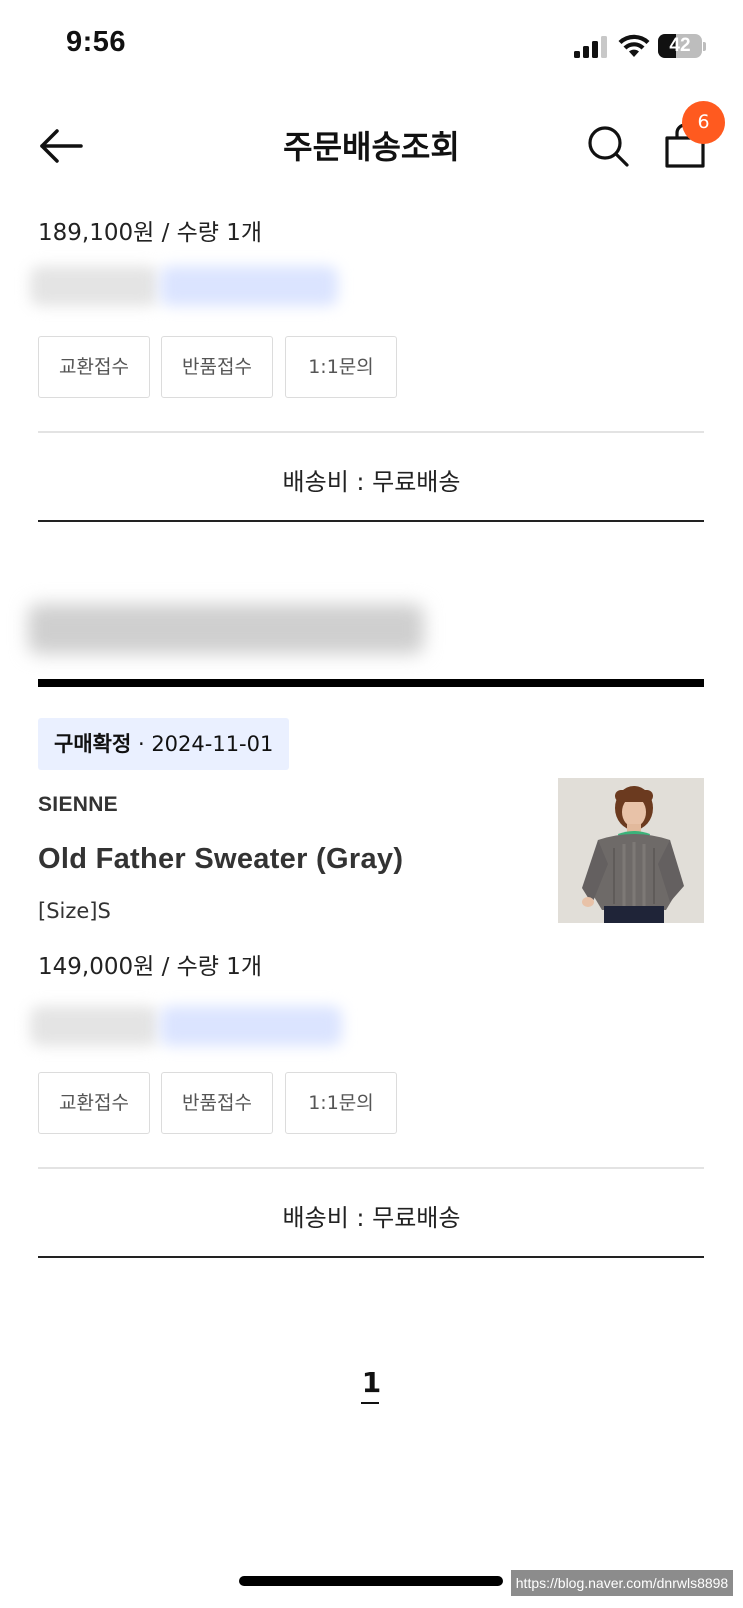 This screenshot has width=743, height=1608. What do you see at coordinates (704, 46) in the screenshot?
I see `battery-tip` at bounding box center [704, 46].